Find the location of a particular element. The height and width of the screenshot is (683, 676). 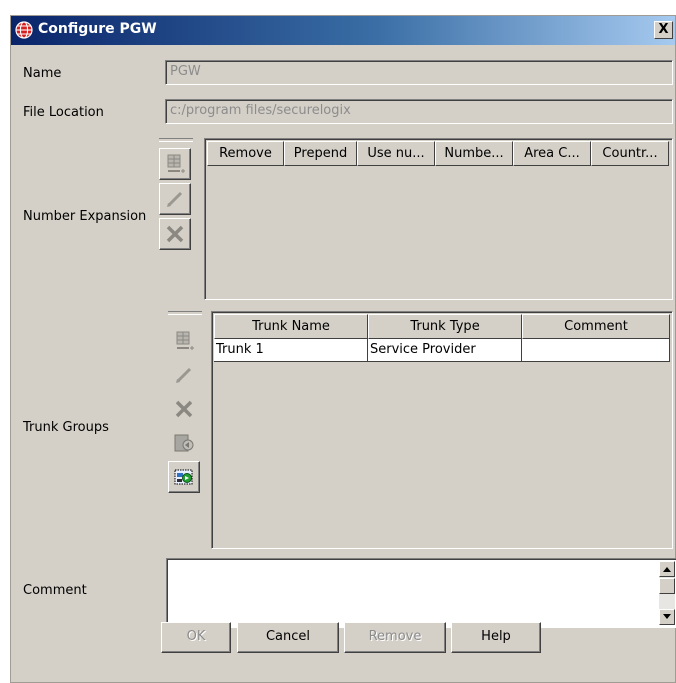

triangle-down-icon is located at coordinates (667, 616).